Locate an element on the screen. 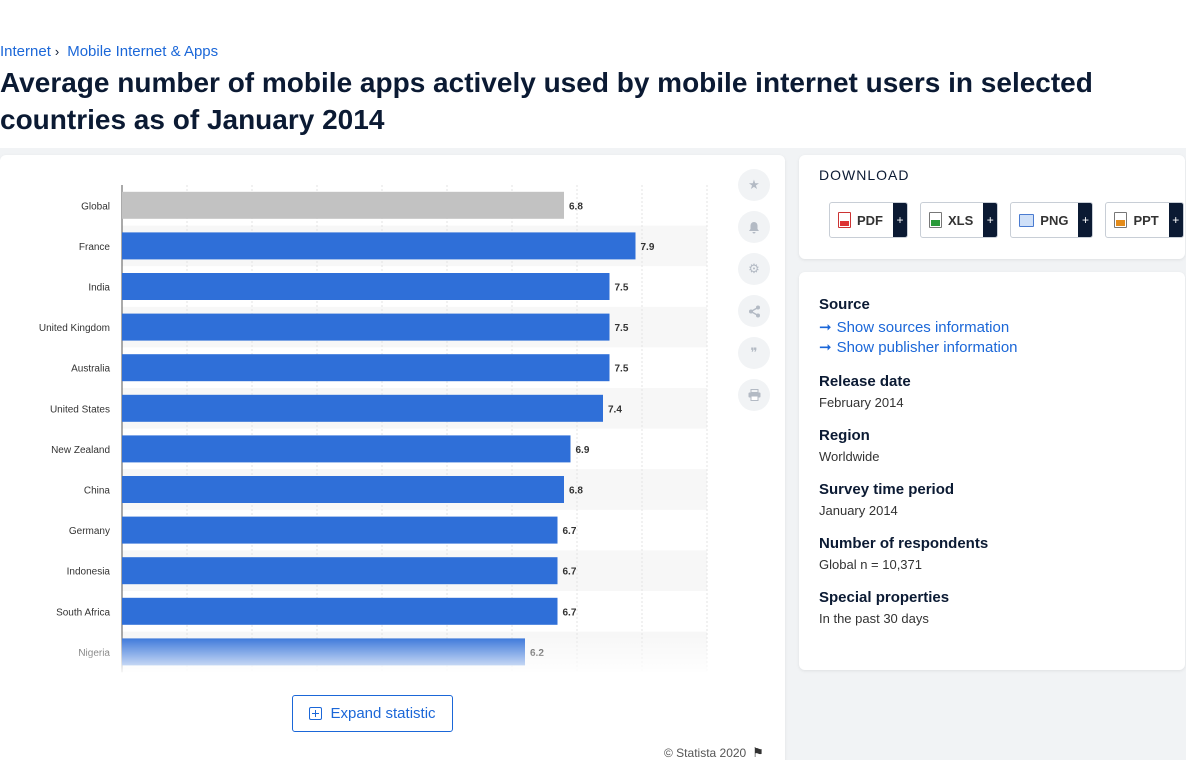 This screenshot has width=1186, height=760. show-publisher-link: ➞ Show publisher information is located at coordinates (992, 347).